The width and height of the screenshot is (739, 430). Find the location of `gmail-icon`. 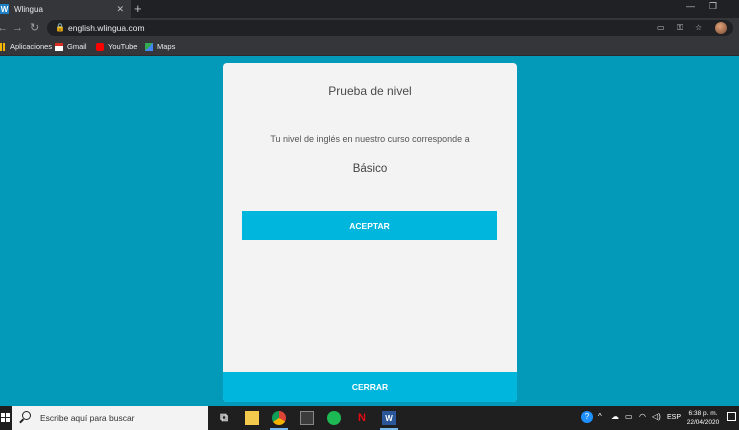

gmail-icon is located at coordinates (59, 46).